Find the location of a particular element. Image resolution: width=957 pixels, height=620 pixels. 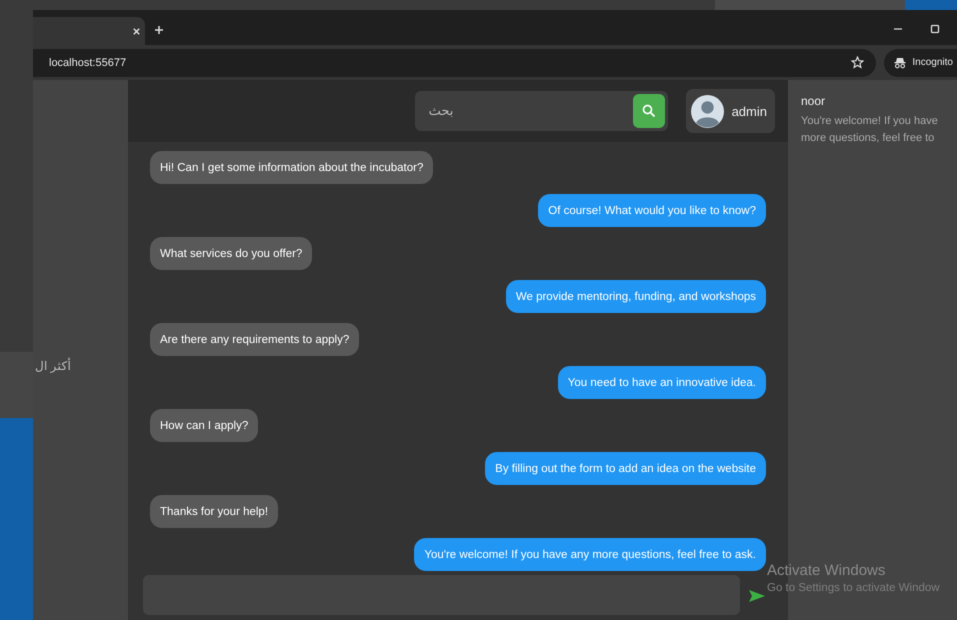

avatar-icon is located at coordinates (707, 111).